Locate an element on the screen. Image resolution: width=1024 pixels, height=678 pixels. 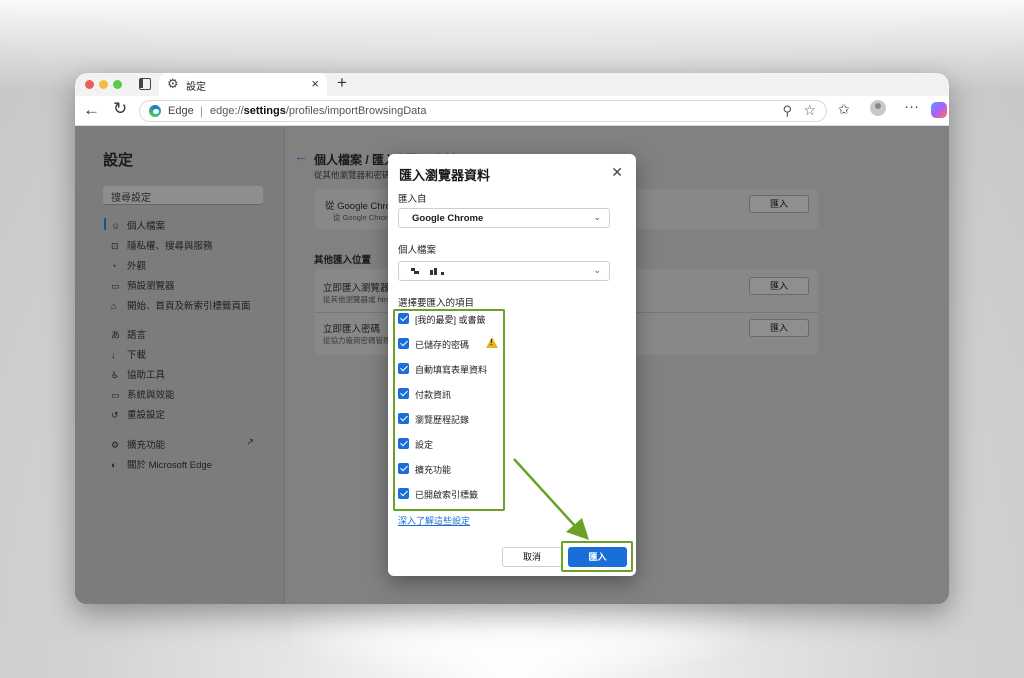
arrow-line is located at coordinates (544, 492).